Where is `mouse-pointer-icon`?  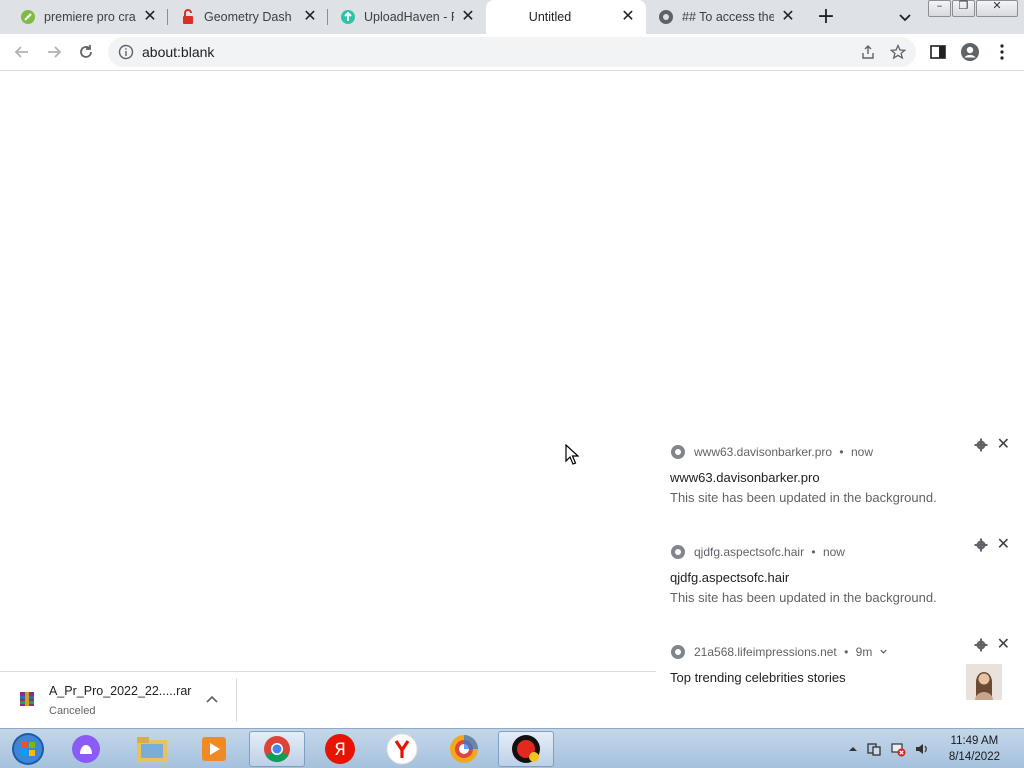
mouse-pointer-icon is located at coordinates (572, 454).